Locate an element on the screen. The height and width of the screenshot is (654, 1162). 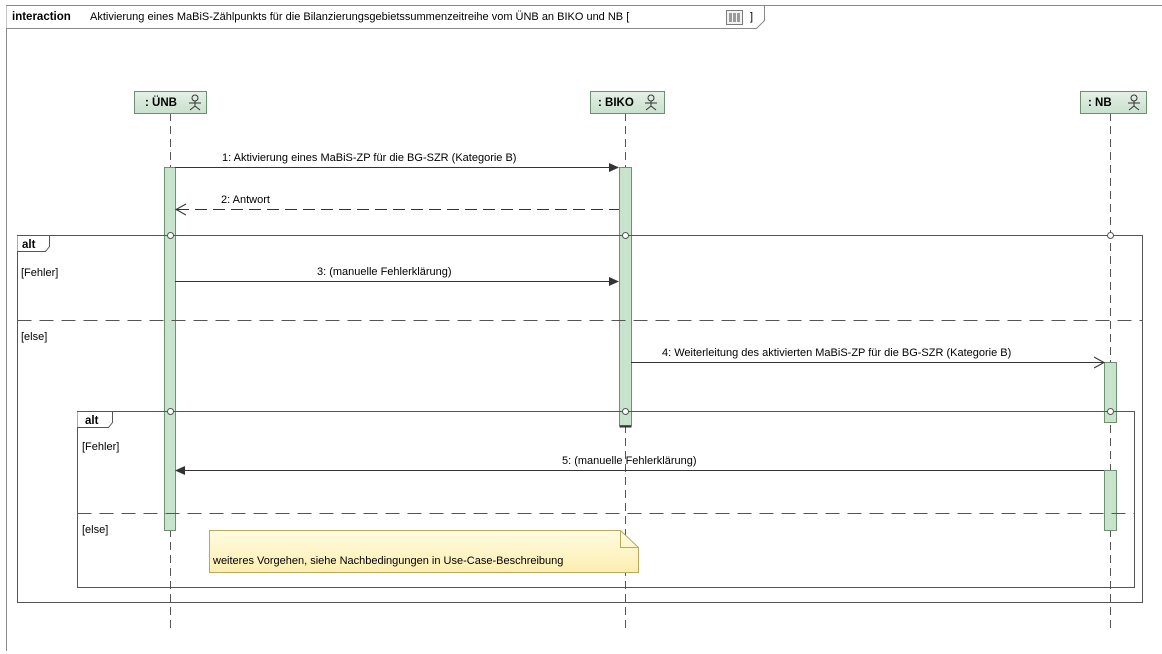
lifeline-label-biko: : BIKO is located at coordinates (616, 103).